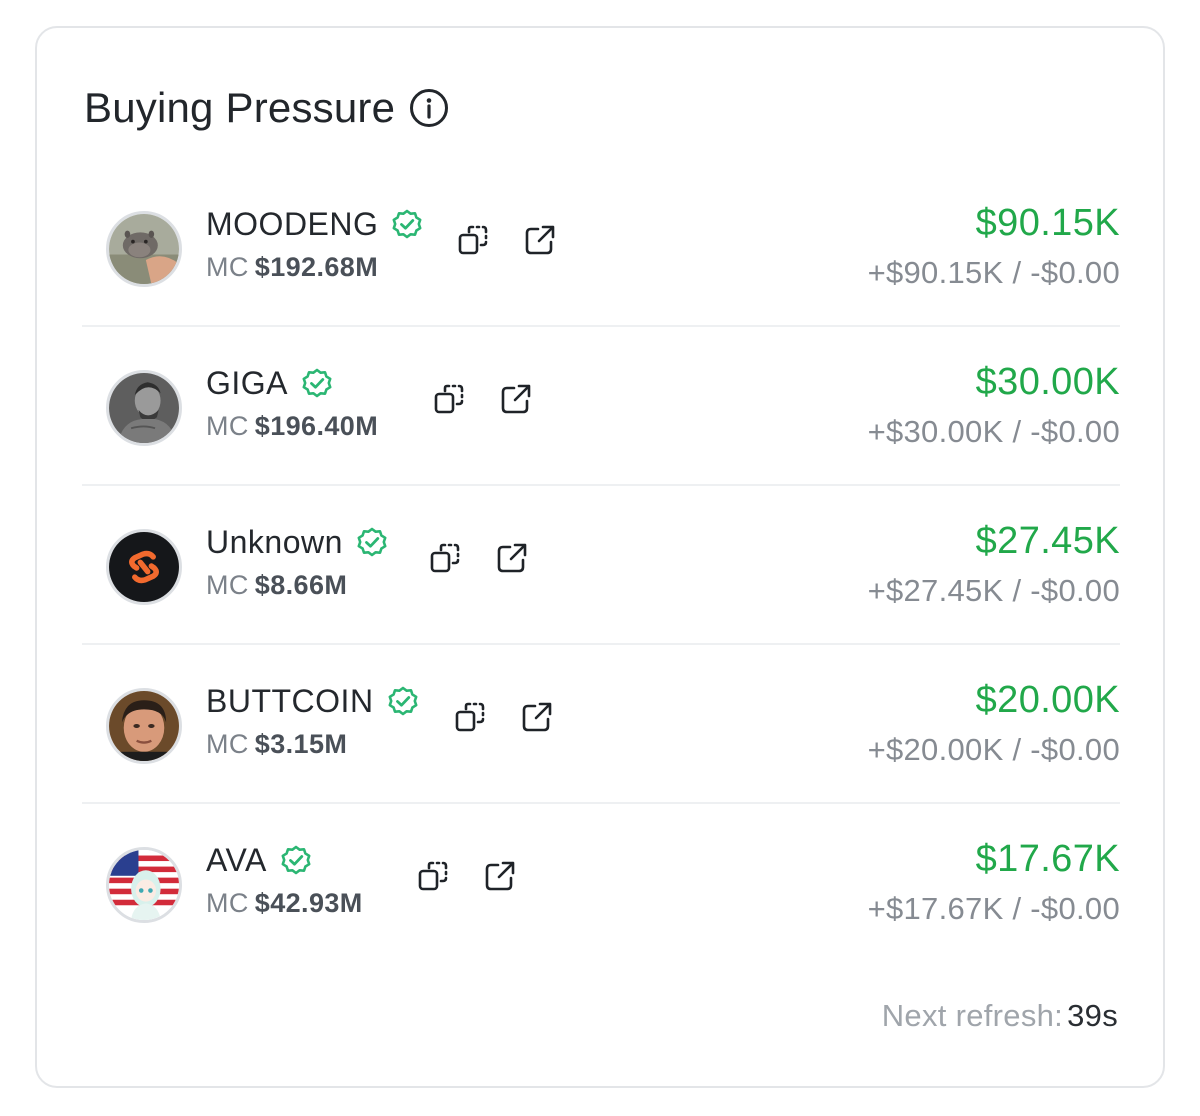 The height and width of the screenshot is (1116, 1200). What do you see at coordinates (993, 431) in the screenshot?
I see `buy-sell-breakdown: +$30.00K / -$0.00` at bounding box center [993, 431].